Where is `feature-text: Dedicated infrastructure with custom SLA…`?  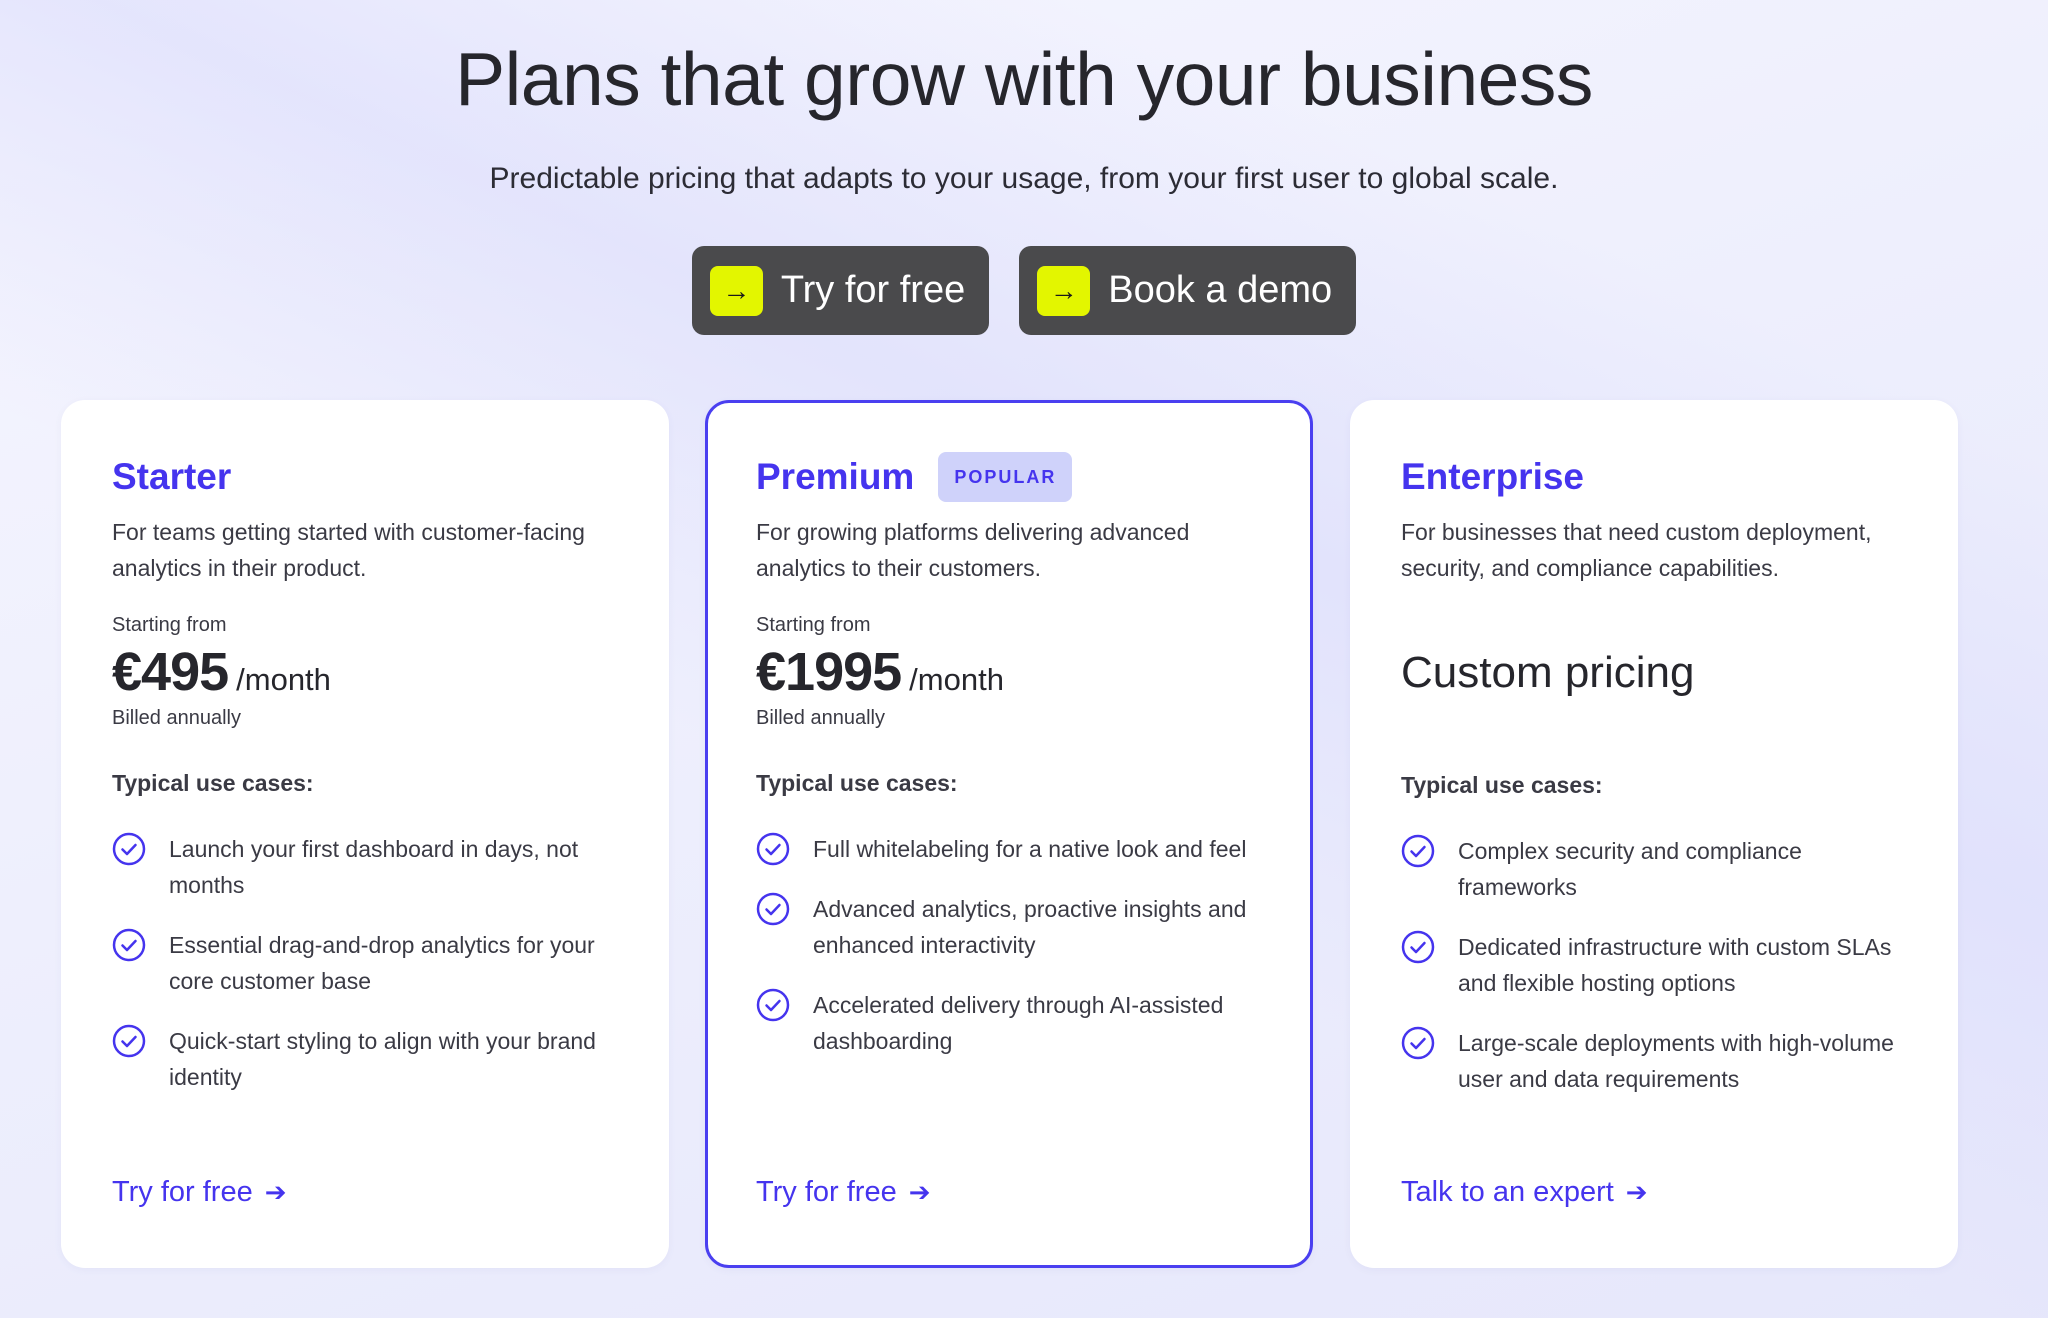
feature-text: Dedicated infrastructure with custom SLA… is located at coordinates (1675, 965).